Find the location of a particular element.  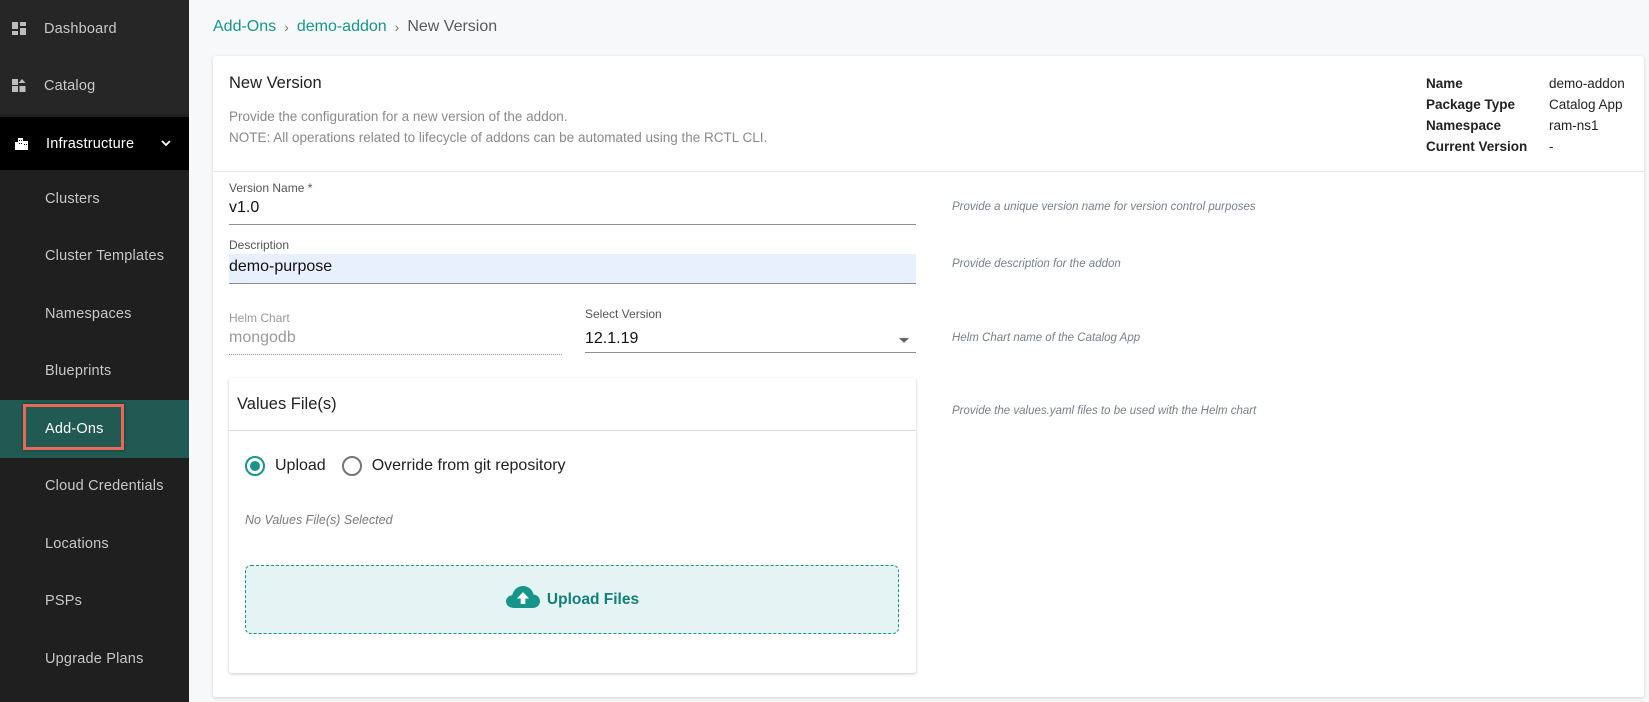

upload-radio is located at coordinates (255, 466).